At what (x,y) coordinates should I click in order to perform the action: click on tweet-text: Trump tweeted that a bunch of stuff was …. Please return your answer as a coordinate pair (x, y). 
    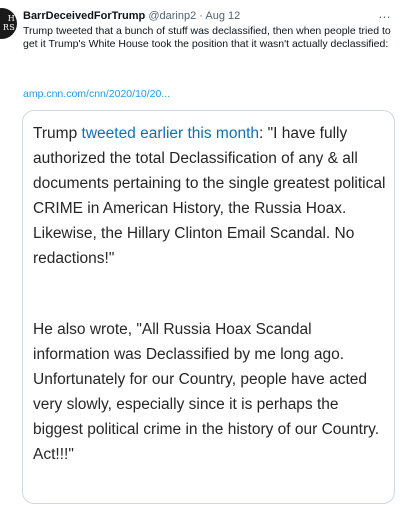
    Looking at the image, I should click on (207, 37).